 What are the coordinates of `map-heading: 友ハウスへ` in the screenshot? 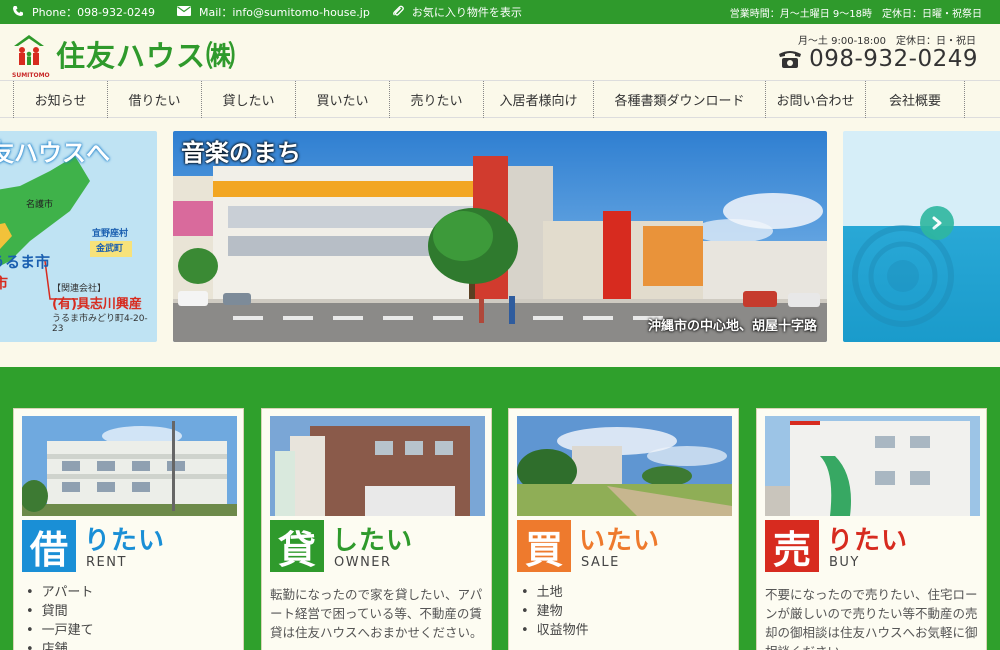 It's located at (55, 153).